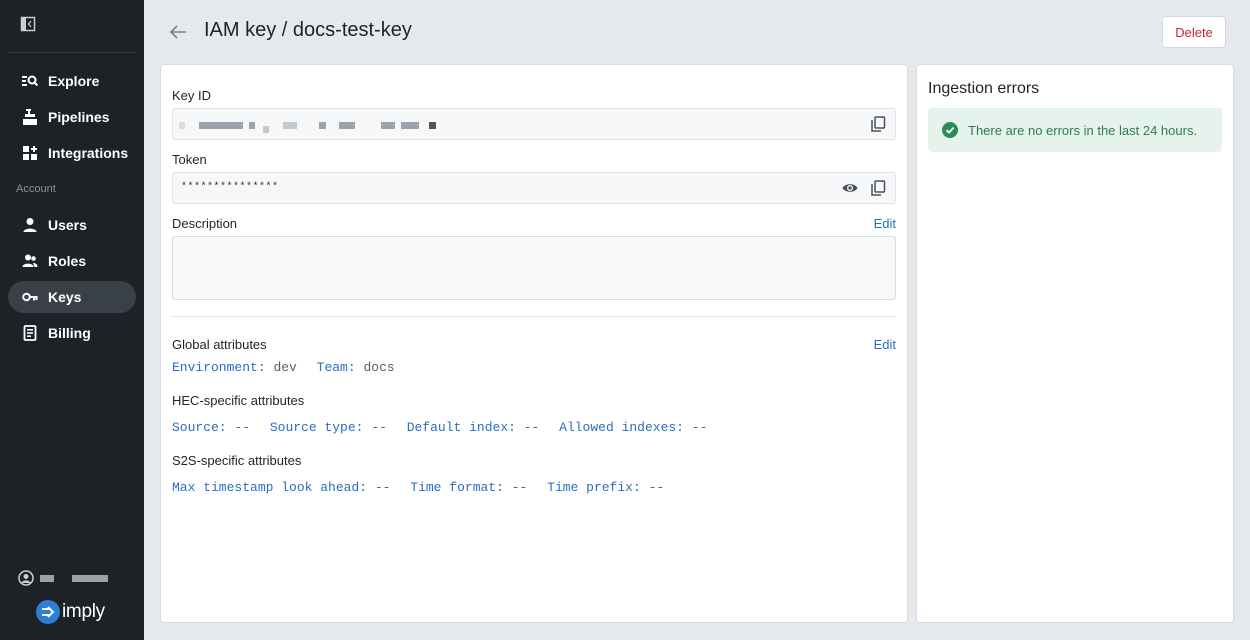 The image size is (1250, 640). Describe the element at coordinates (219, 344) in the screenshot. I see `global-attributes-label: Global attributes` at that location.